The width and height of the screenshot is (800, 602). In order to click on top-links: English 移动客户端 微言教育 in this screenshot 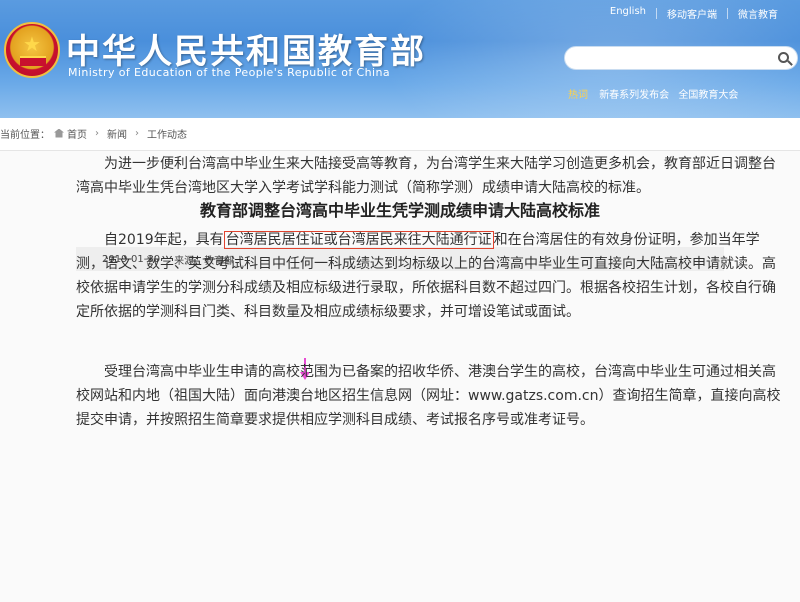, I will do `click(694, 13)`.